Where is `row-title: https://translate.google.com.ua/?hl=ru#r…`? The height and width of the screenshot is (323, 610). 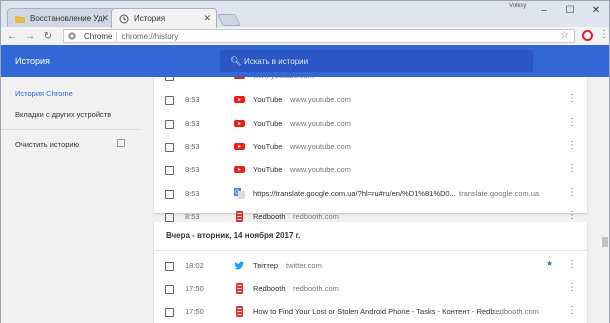
row-title: https://translate.google.com.ua/?hl=ru#r… is located at coordinates (354, 193).